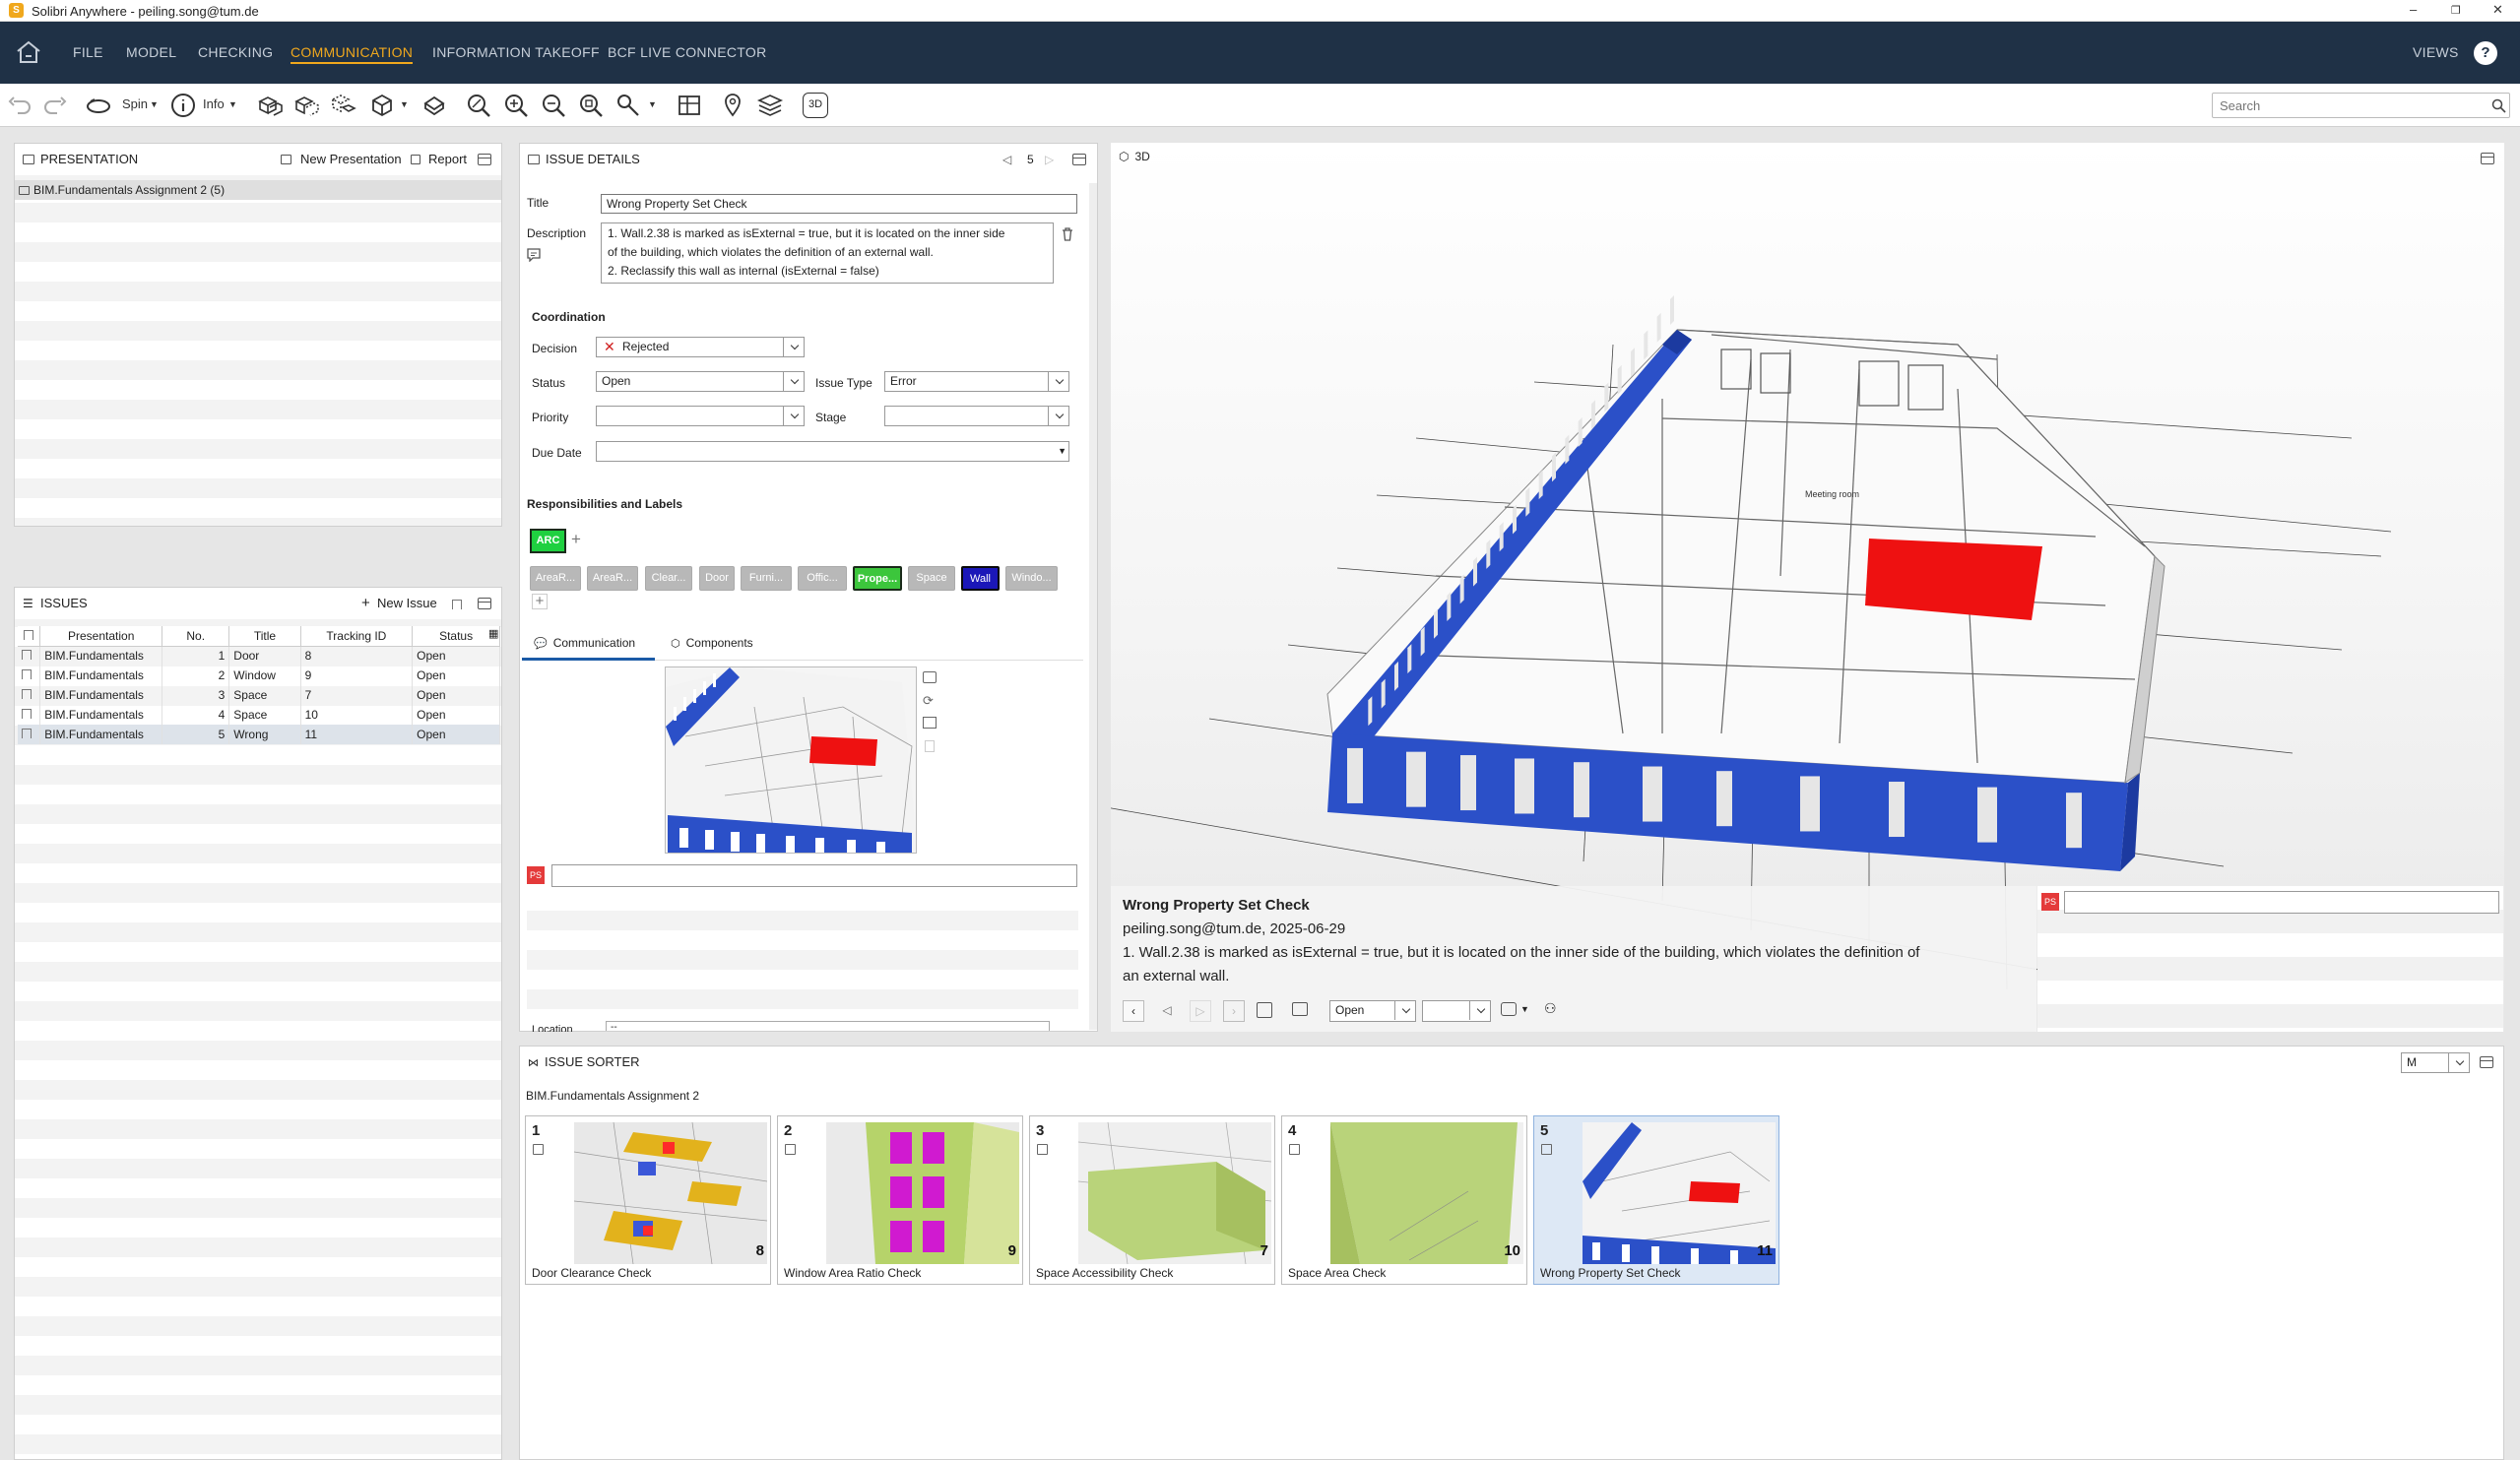 This screenshot has width=2520, height=1460. I want to click on presentation-item: BIM.Fundamentals Assignment 2 (5), so click(258, 190).